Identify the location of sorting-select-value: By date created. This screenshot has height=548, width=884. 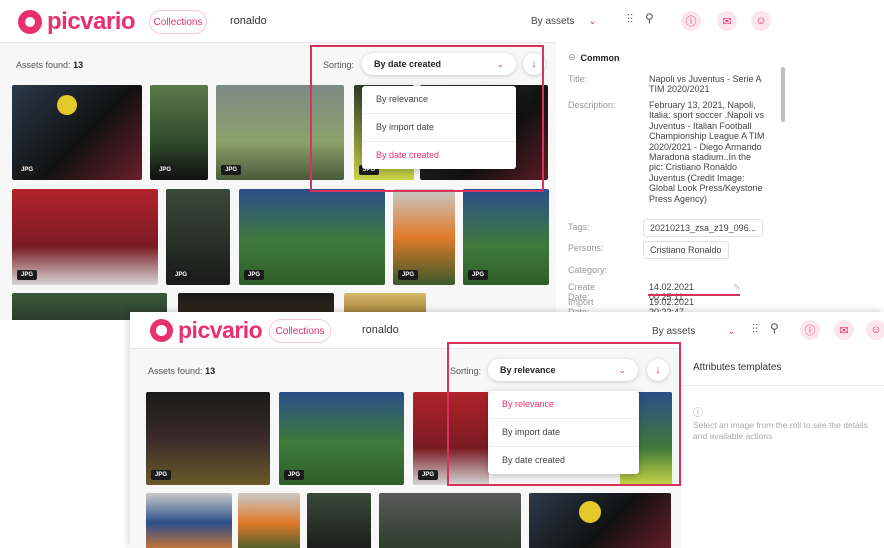
(408, 64).